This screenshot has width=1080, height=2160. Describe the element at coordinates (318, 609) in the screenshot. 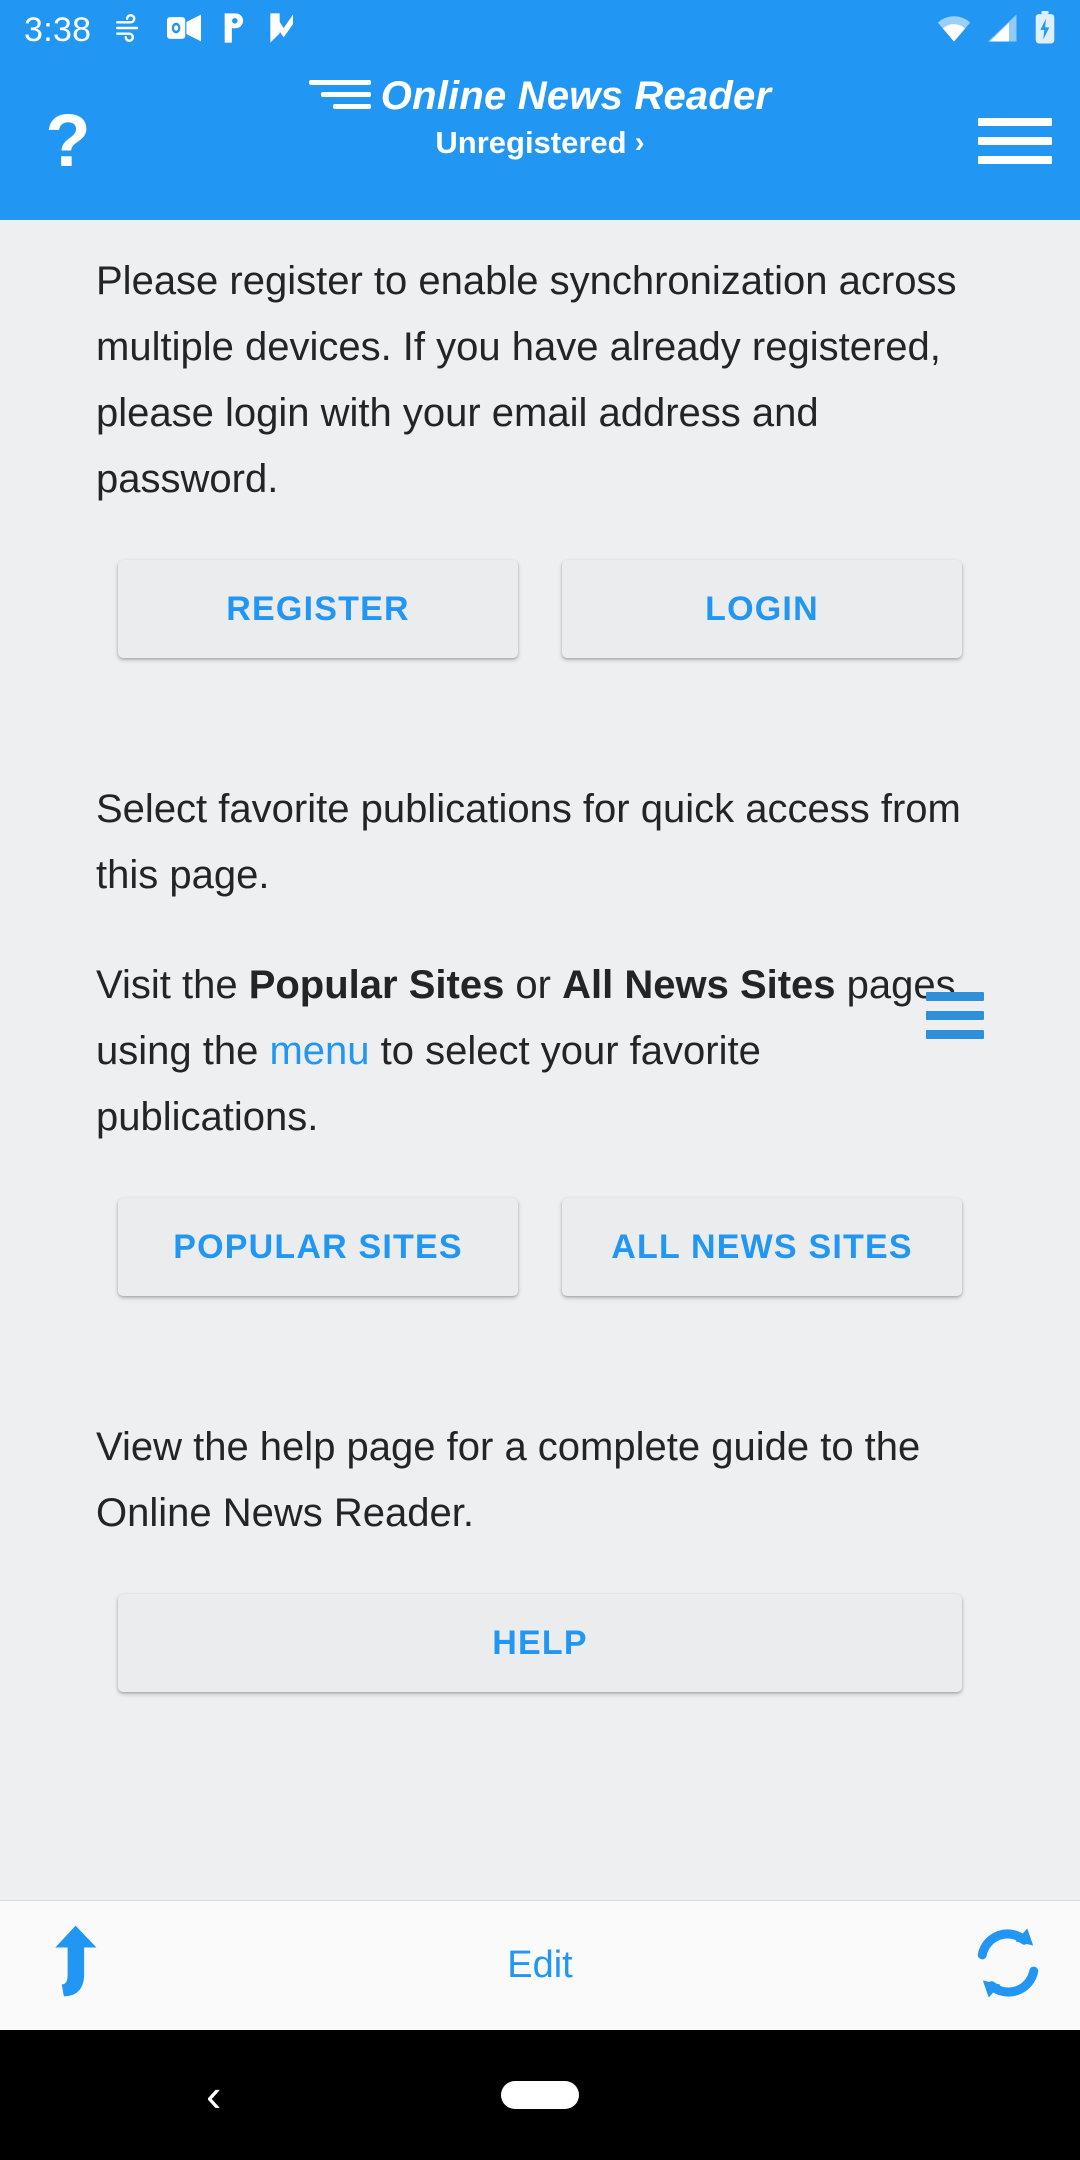

I see `register-button: REGISTER` at that location.